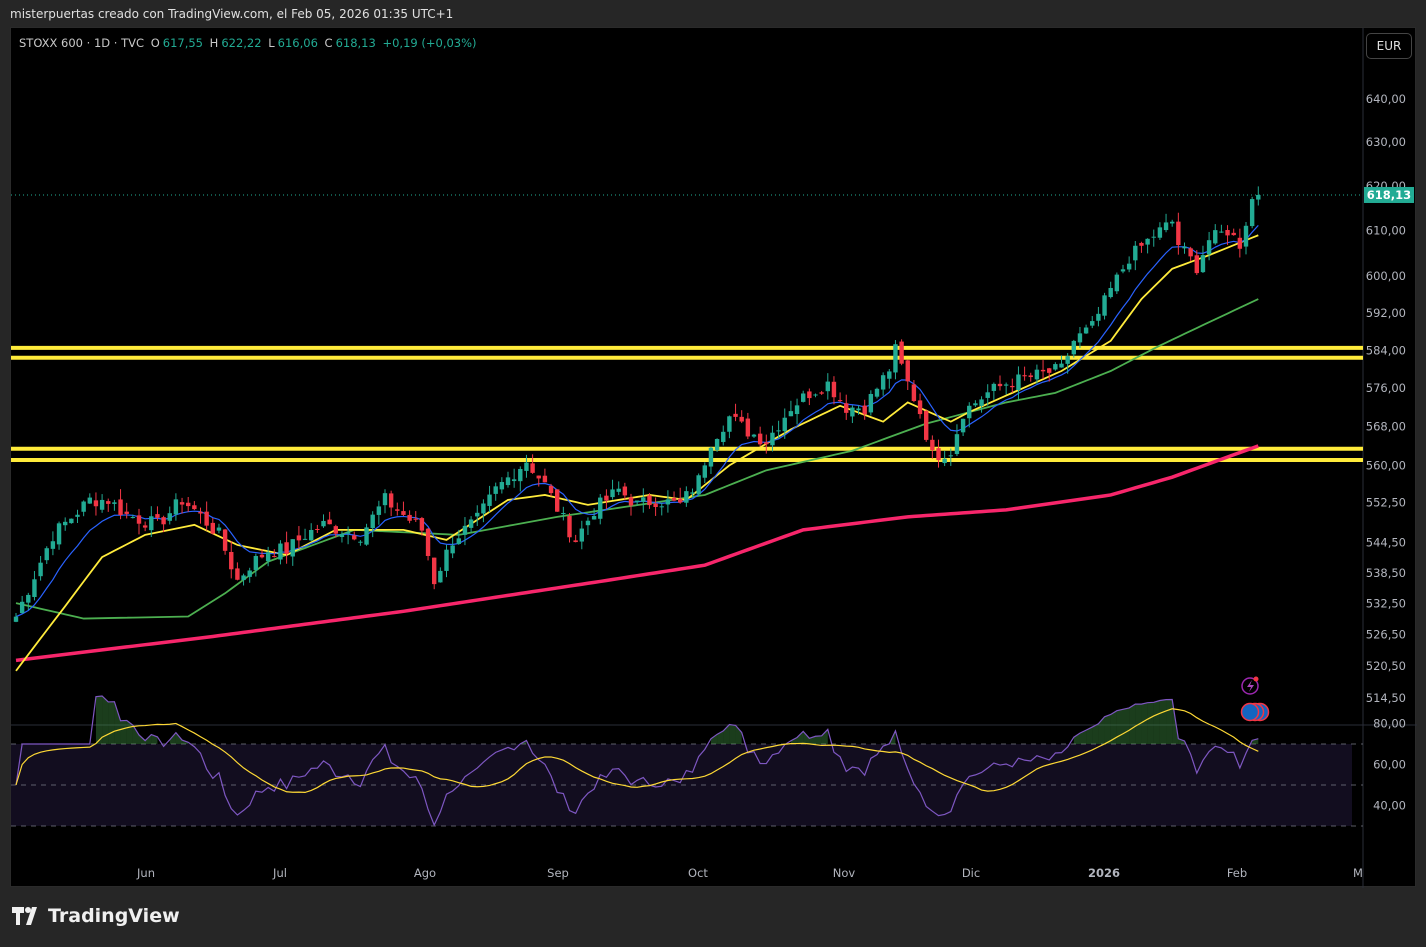  I want to click on price-tick-label: 576,00, so click(1386, 388).